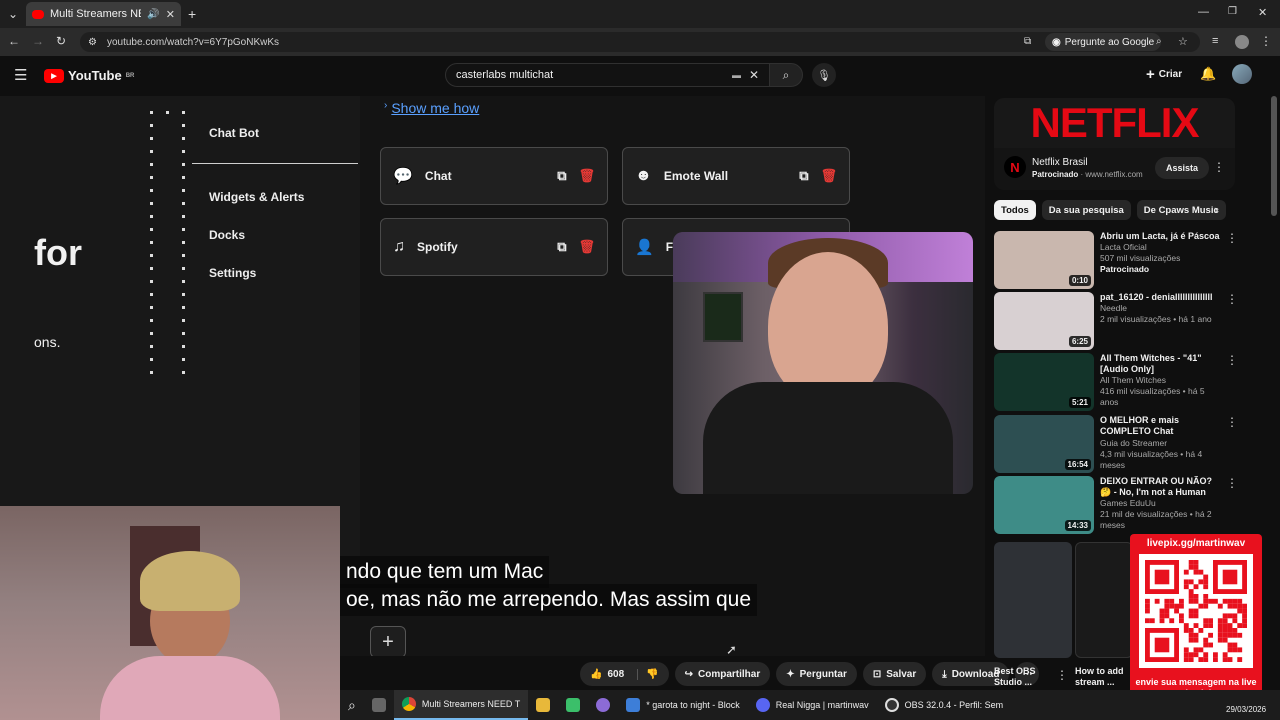 This screenshot has width=1280, height=720. What do you see at coordinates (1160, 236) in the screenshot?
I see `rec-title: Abriu um Lacta, já é Páscoa` at bounding box center [1160, 236].